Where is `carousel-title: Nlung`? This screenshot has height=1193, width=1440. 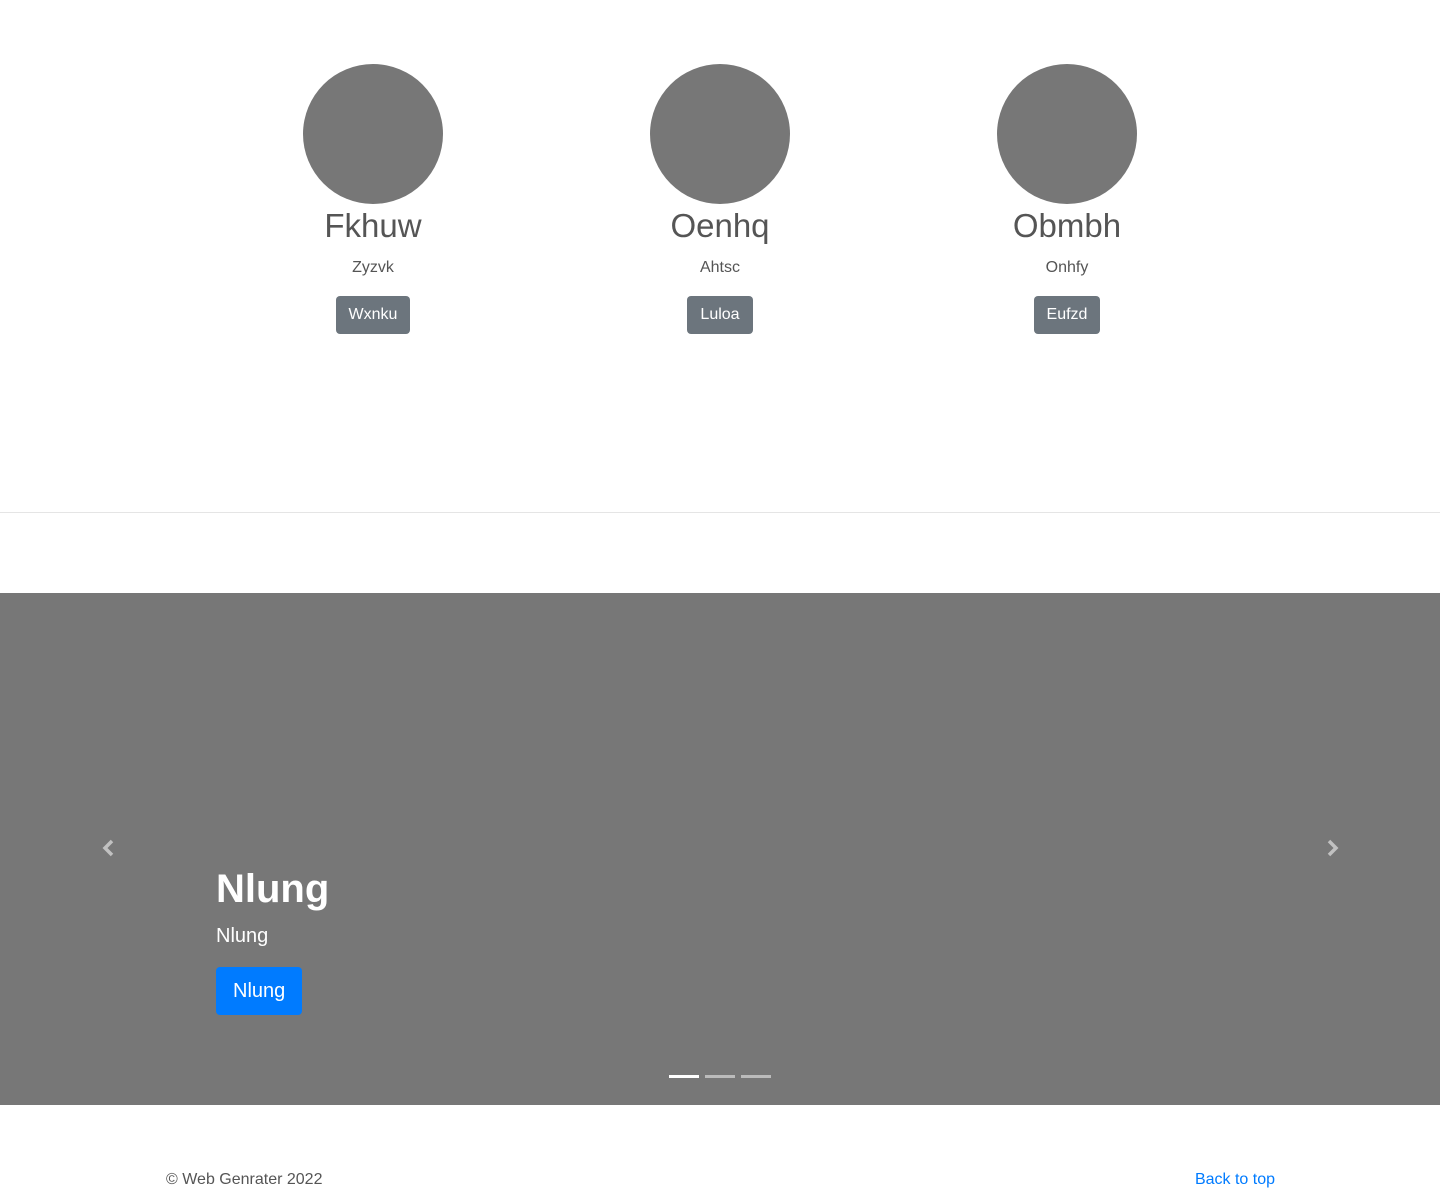
carousel-title: Nlung is located at coordinates (273, 889).